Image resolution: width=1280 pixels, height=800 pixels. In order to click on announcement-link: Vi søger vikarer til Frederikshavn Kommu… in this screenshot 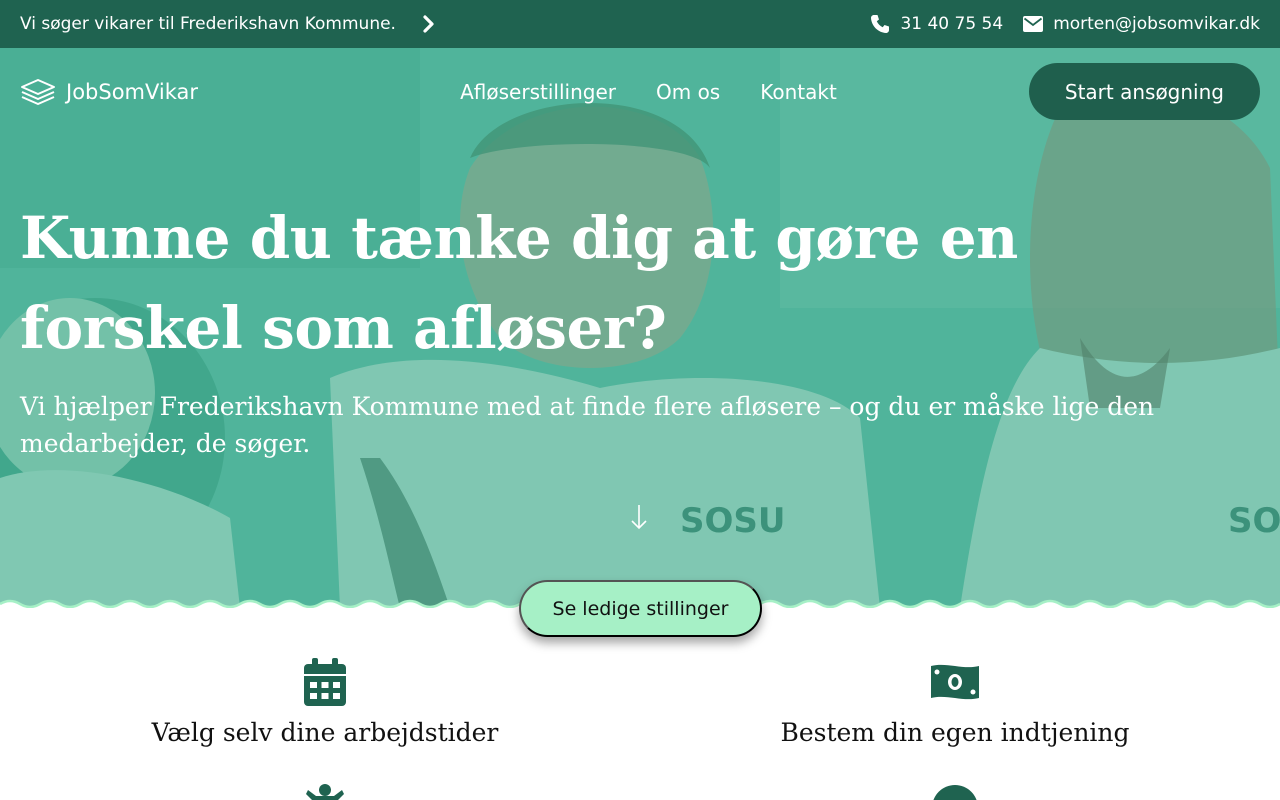, I will do `click(228, 24)`.